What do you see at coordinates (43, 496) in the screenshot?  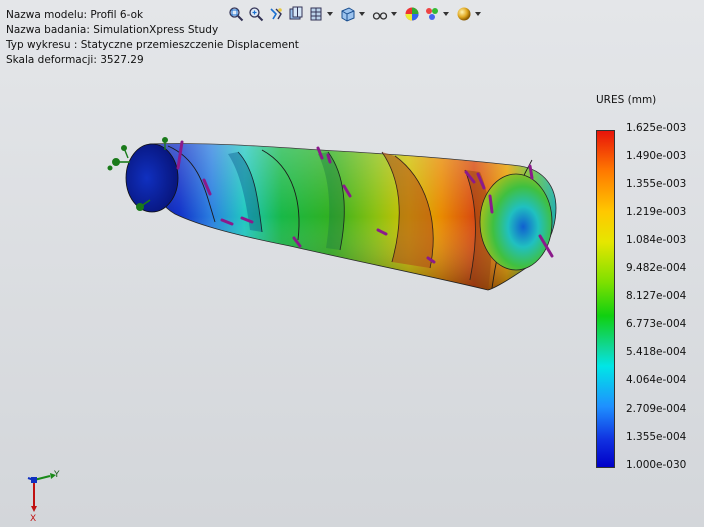 I see `reference-triad: Y X` at bounding box center [43, 496].